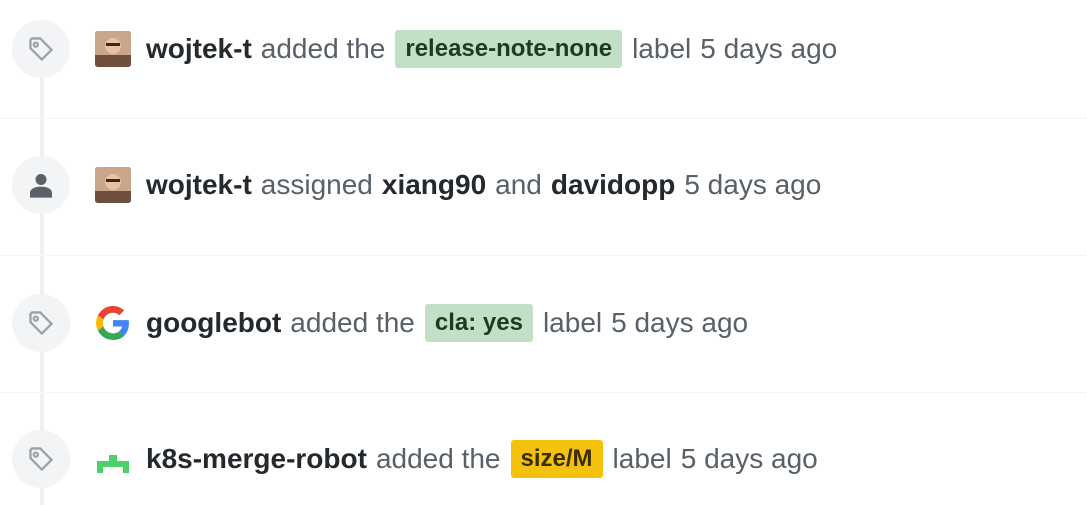 This screenshot has height=505, width=1087. Describe the element at coordinates (518, 184) in the screenshot. I see `conjunction-text: and` at that location.